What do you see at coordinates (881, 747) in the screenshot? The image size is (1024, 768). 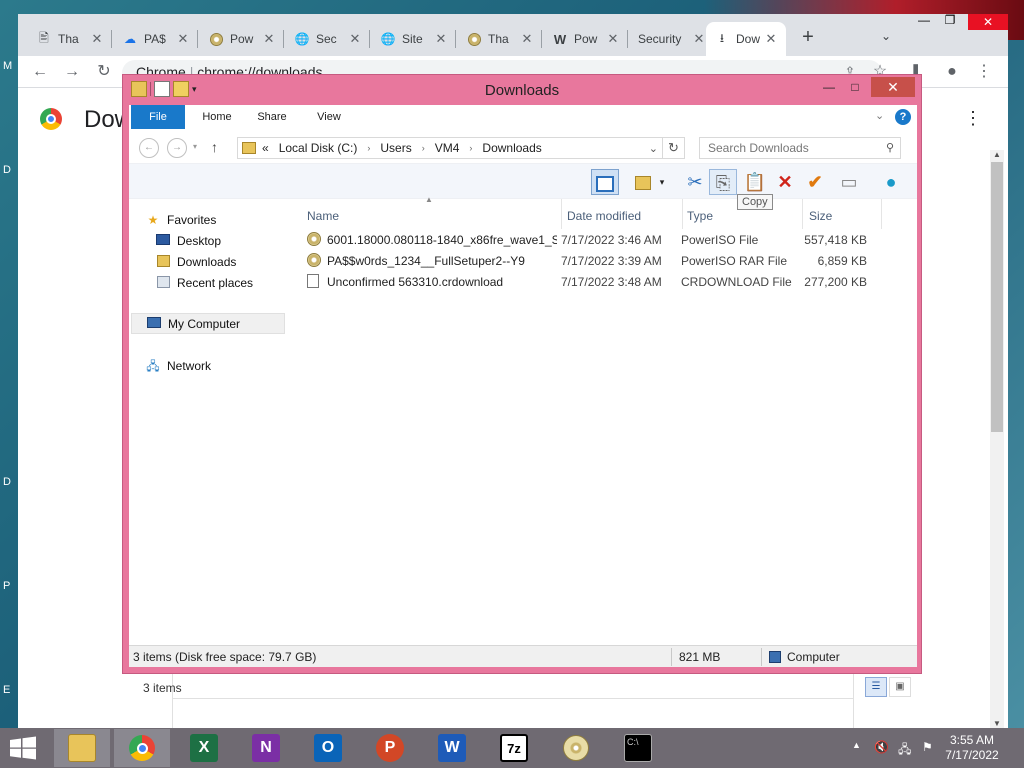 I see `volume-muted-icon: 🔇` at bounding box center [881, 747].